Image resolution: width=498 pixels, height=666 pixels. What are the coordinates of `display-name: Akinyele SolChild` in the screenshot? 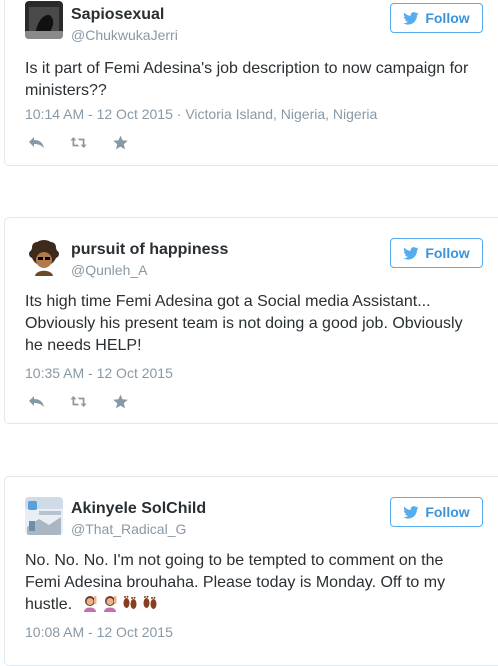 It's located at (138, 509).